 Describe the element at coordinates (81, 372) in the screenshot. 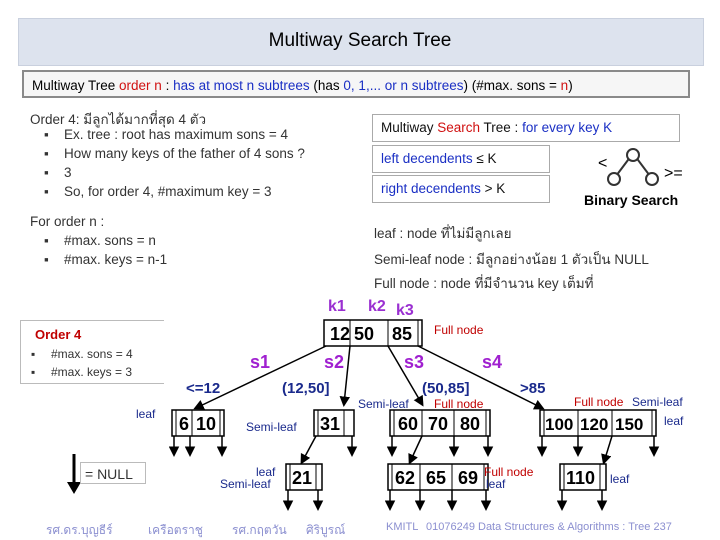

I see `order4-box-keys: #max. keys = 3` at that location.